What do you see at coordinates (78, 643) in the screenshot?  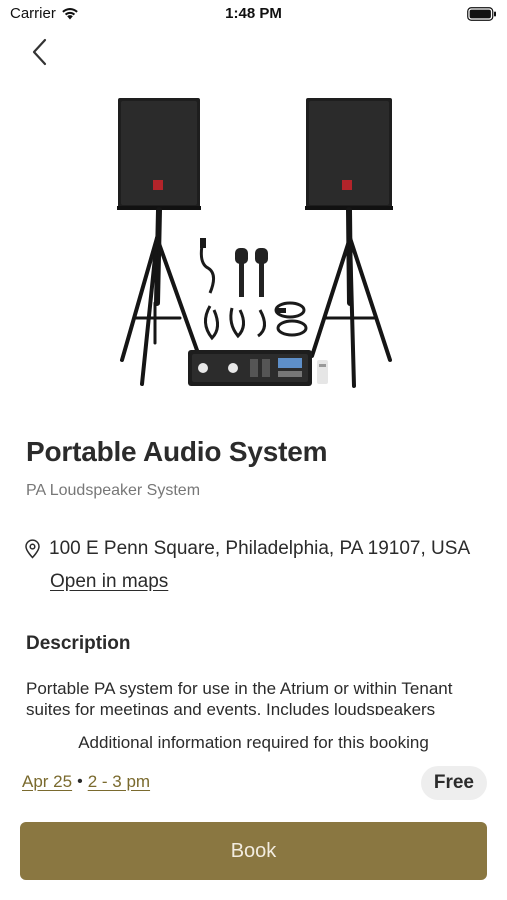 I see `description-heading: Description` at bounding box center [78, 643].